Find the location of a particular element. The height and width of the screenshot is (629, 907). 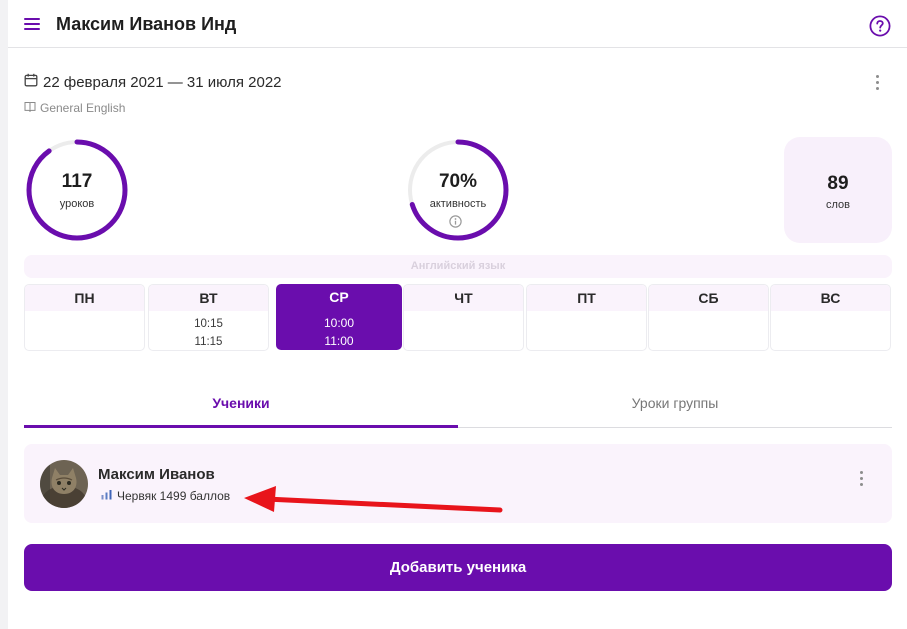

bar-chart-icon is located at coordinates (106, 496).